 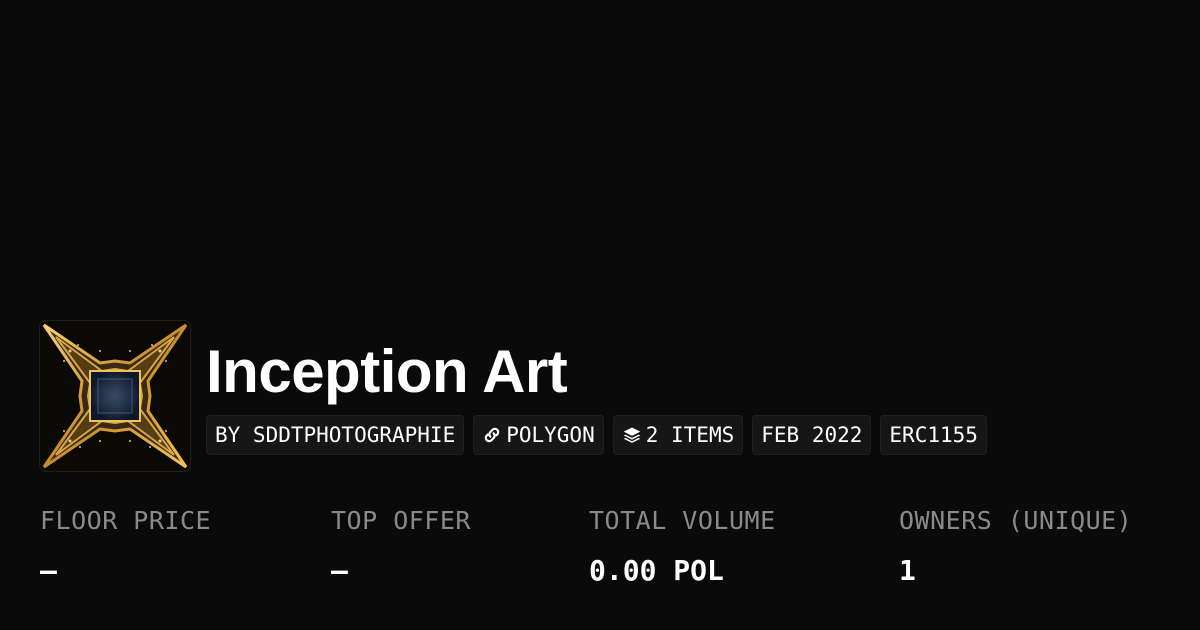 I want to click on creator-tag: BY SDDTPHOTOGRAPHIE, so click(x=335, y=435).